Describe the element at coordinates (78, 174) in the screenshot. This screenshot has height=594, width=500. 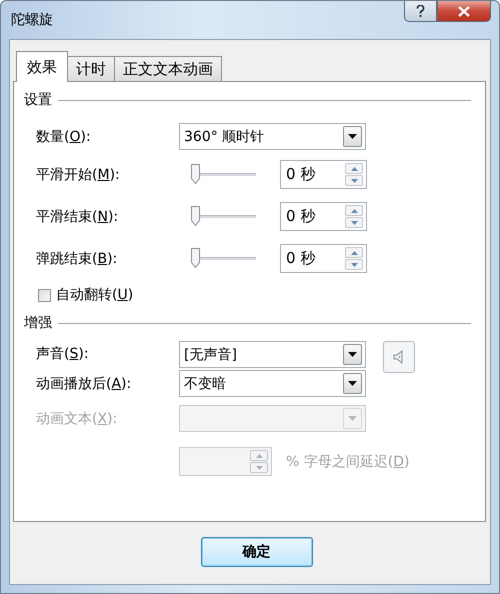
I see `field-label: 平滑开始(M):` at that location.